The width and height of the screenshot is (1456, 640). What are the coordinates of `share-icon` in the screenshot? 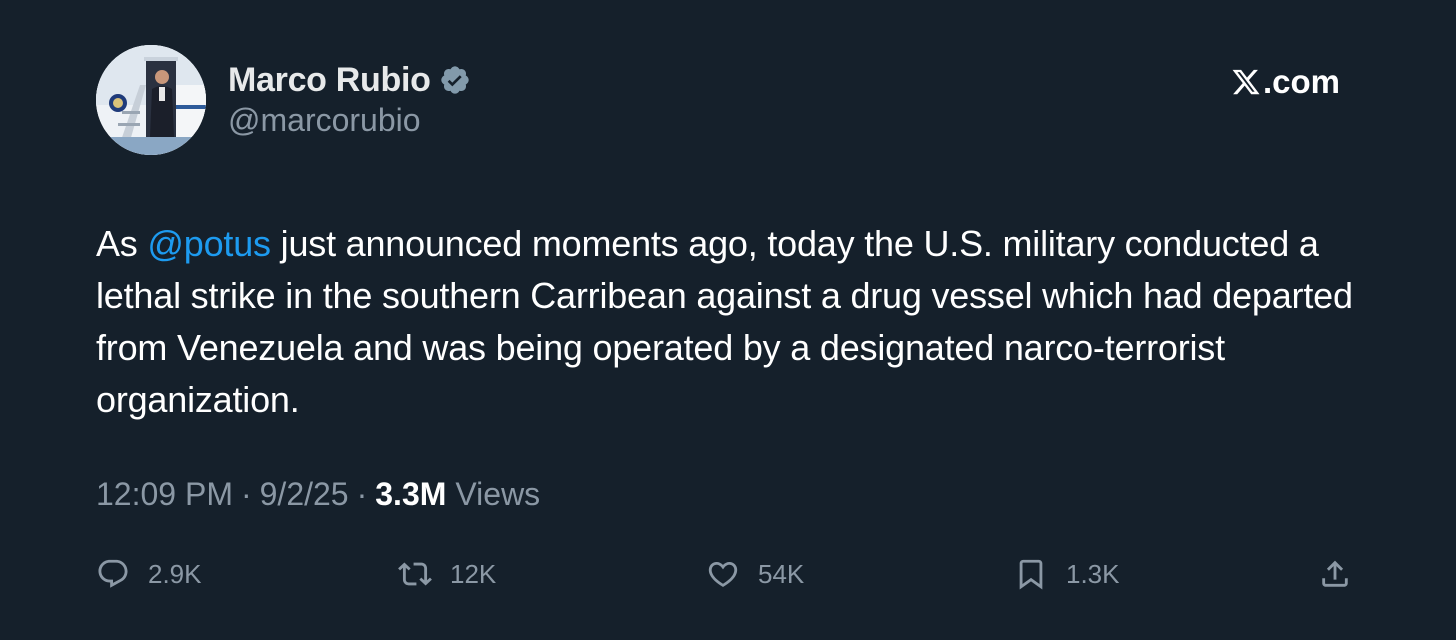 It's located at (1335, 574).